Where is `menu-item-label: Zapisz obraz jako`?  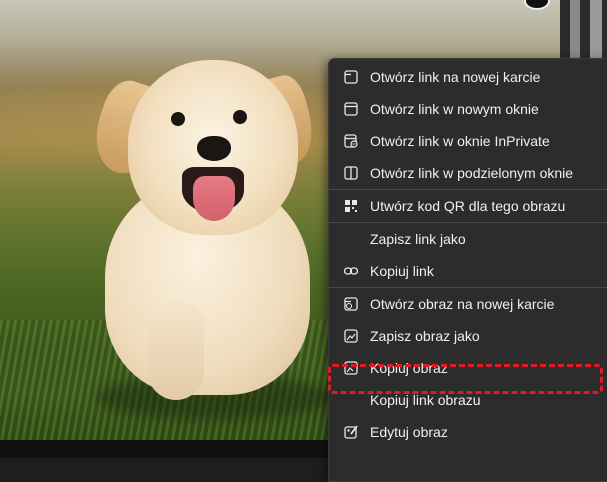
menu-item-label: Zapisz obraz jako is located at coordinates (425, 336).